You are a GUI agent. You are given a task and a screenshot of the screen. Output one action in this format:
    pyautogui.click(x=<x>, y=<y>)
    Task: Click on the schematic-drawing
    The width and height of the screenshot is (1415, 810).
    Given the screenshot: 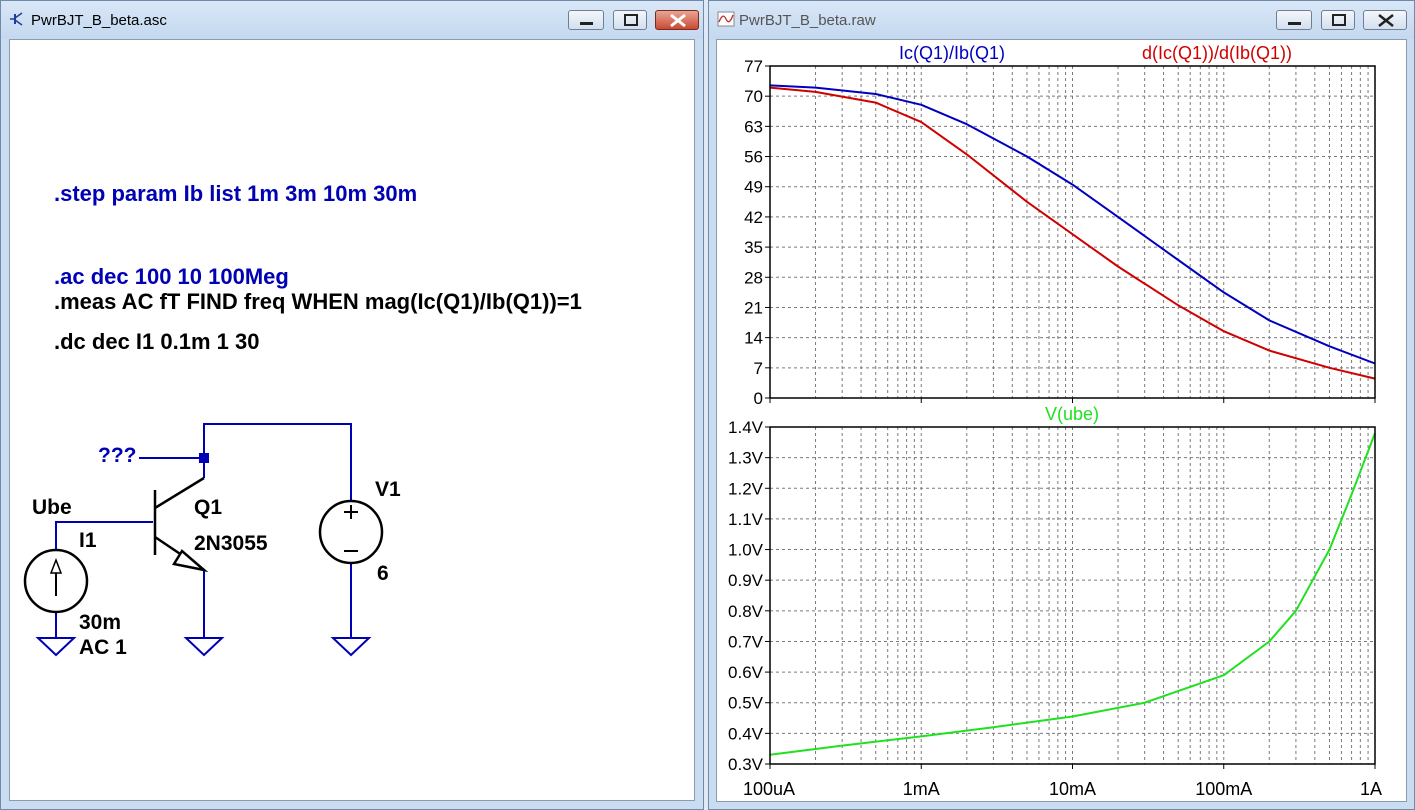 What is the action you would take?
    pyautogui.click(x=203, y=540)
    